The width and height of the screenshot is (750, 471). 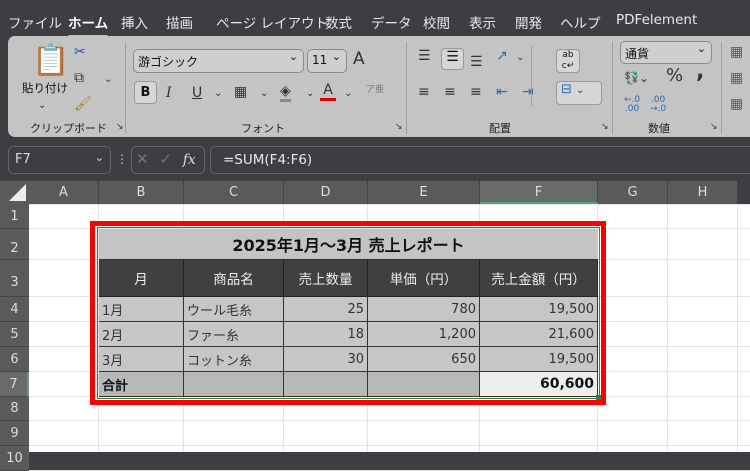 What do you see at coordinates (14, 384) in the screenshot?
I see `row-header-7: 7` at bounding box center [14, 384].